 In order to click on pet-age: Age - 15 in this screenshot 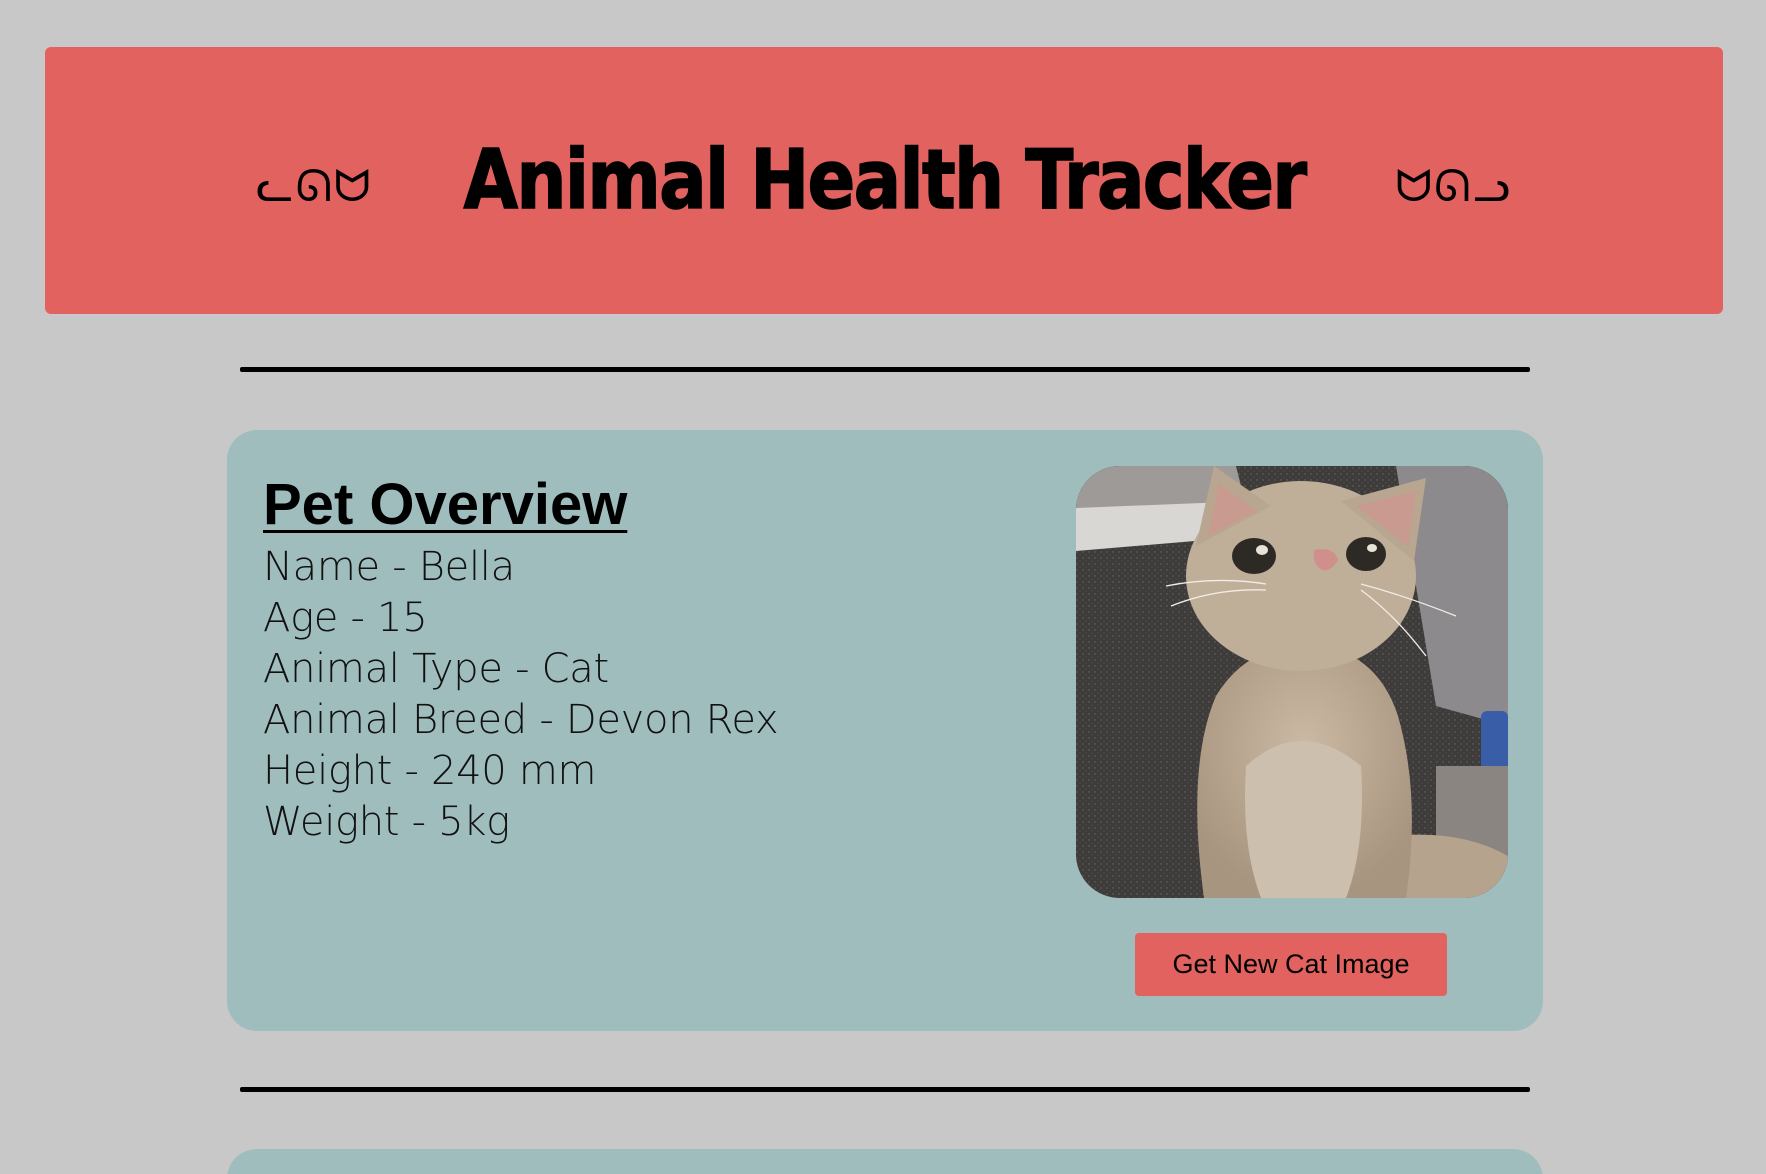, I will do `click(345, 618)`.